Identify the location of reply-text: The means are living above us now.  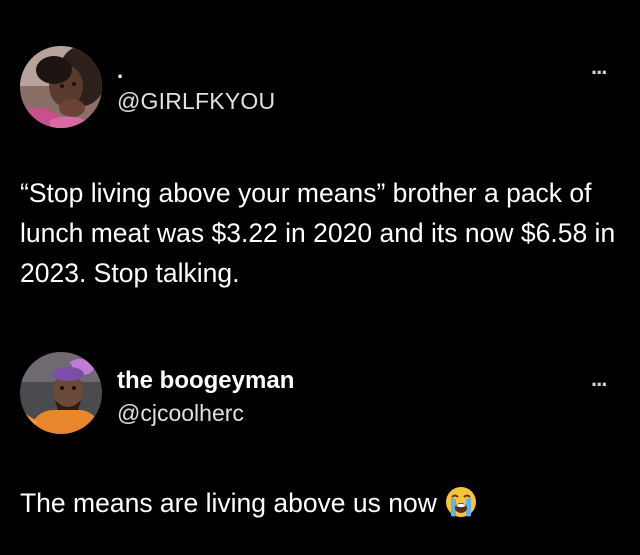
(325, 506).